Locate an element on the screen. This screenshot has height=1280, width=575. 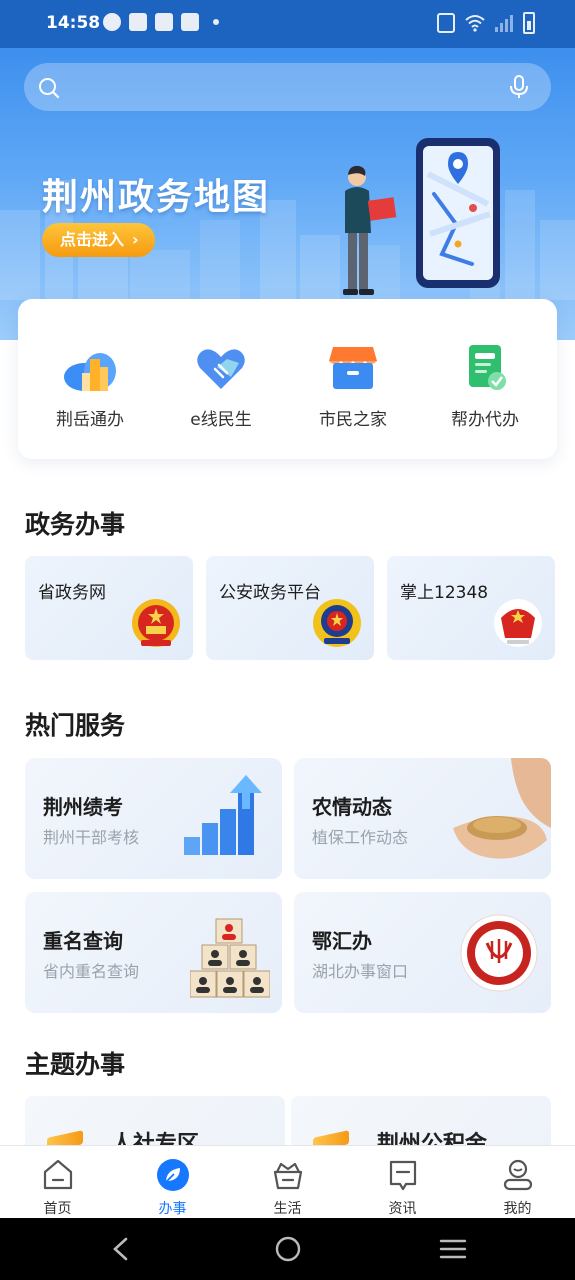
bar-growth-icon is located at coordinates (223, 815).